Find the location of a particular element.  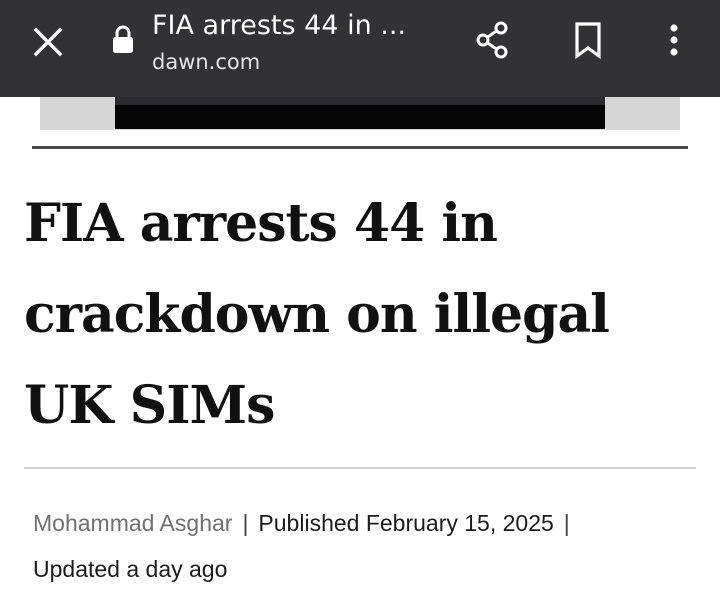

photo-band is located at coordinates (360, 101).